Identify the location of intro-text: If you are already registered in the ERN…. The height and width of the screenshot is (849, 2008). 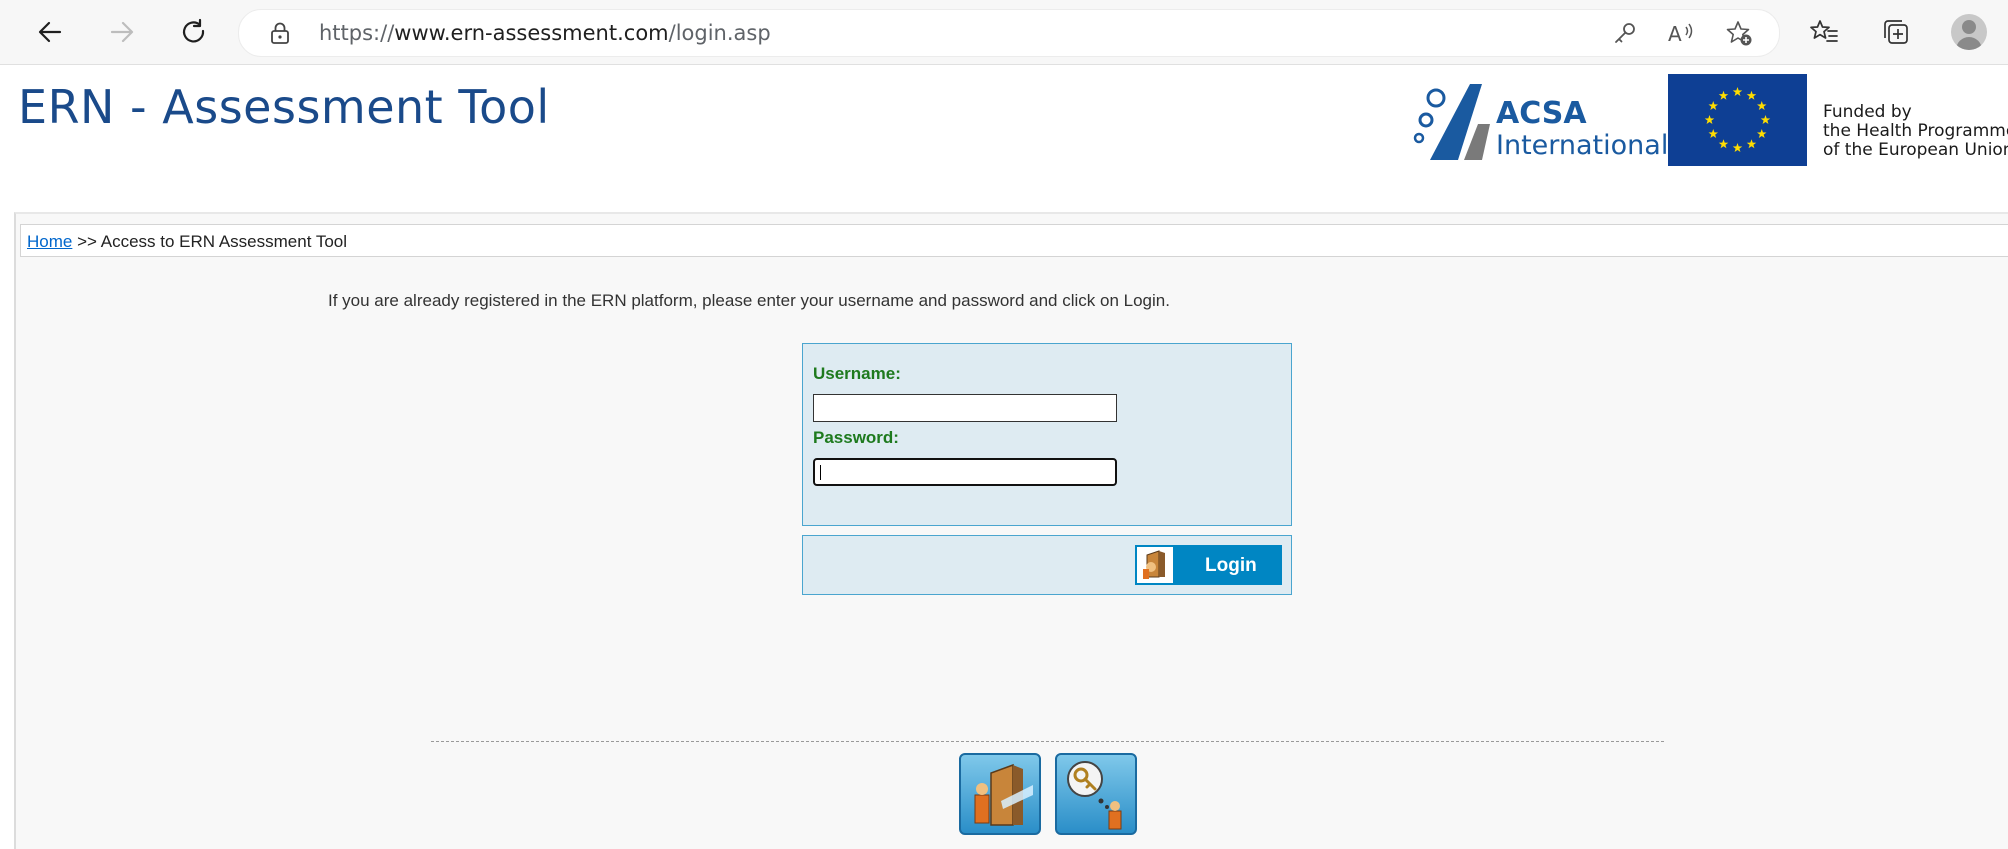
(749, 300).